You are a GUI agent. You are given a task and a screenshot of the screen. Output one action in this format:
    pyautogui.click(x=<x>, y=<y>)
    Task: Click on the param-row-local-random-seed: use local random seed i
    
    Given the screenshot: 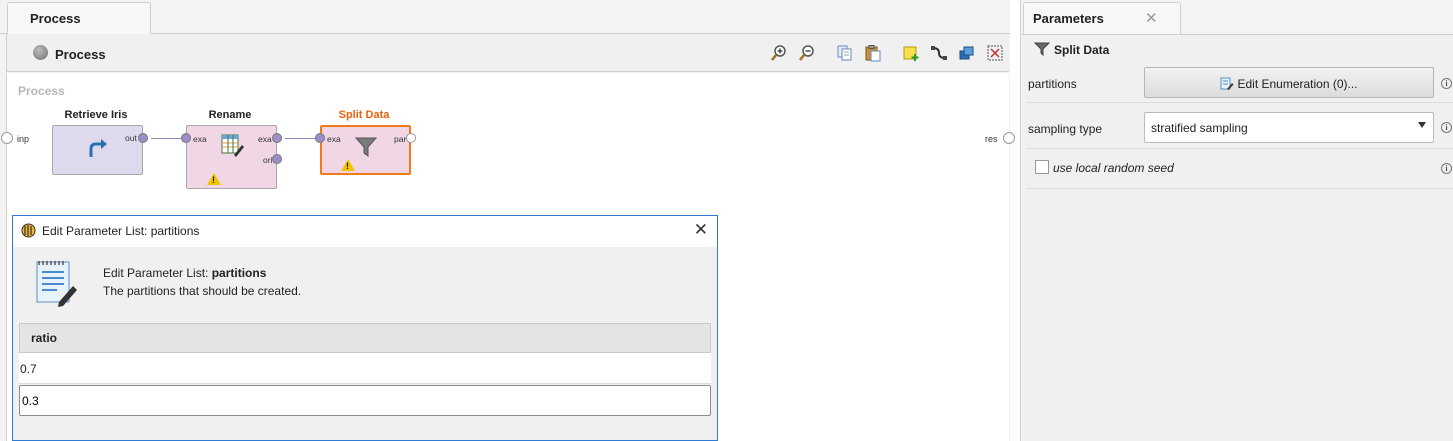 What is the action you would take?
    pyautogui.click(x=1239, y=169)
    